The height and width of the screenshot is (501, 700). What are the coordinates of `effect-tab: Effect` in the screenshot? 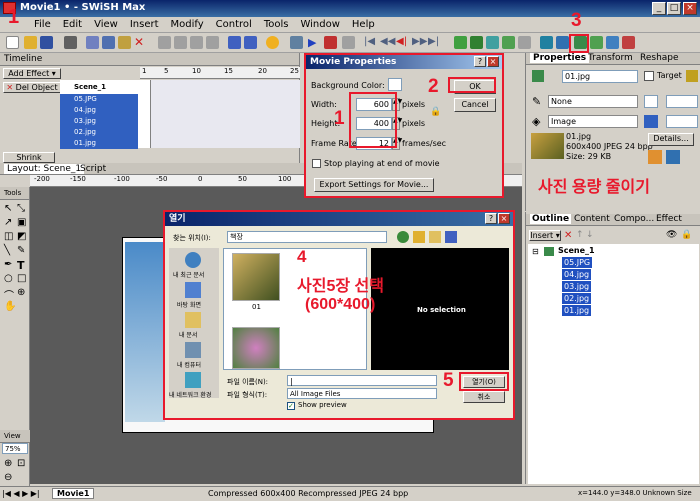 It's located at (669, 219).